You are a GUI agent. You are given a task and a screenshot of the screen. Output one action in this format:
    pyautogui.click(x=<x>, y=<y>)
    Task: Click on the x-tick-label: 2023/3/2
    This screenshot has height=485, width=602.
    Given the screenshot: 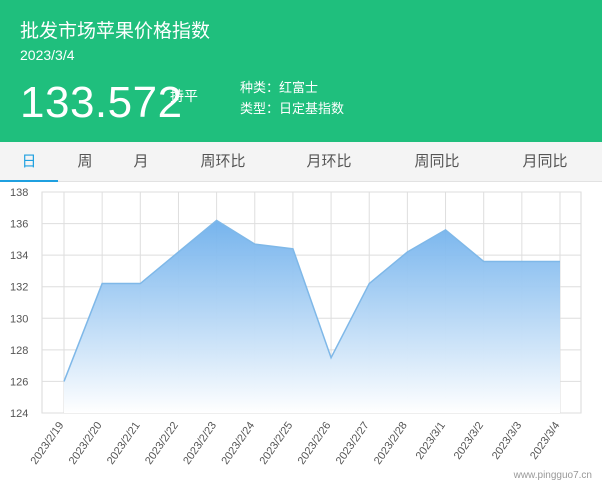 What is the action you would take?
    pyautogui.click(x=469, y=441)
    